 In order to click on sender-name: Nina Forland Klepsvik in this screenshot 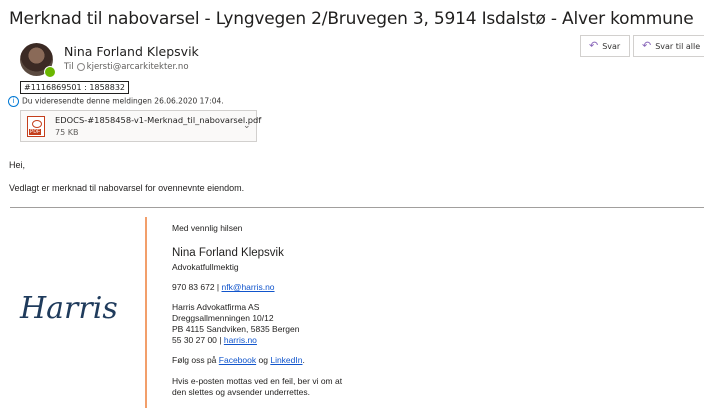, I will do `click(131, 51)`.